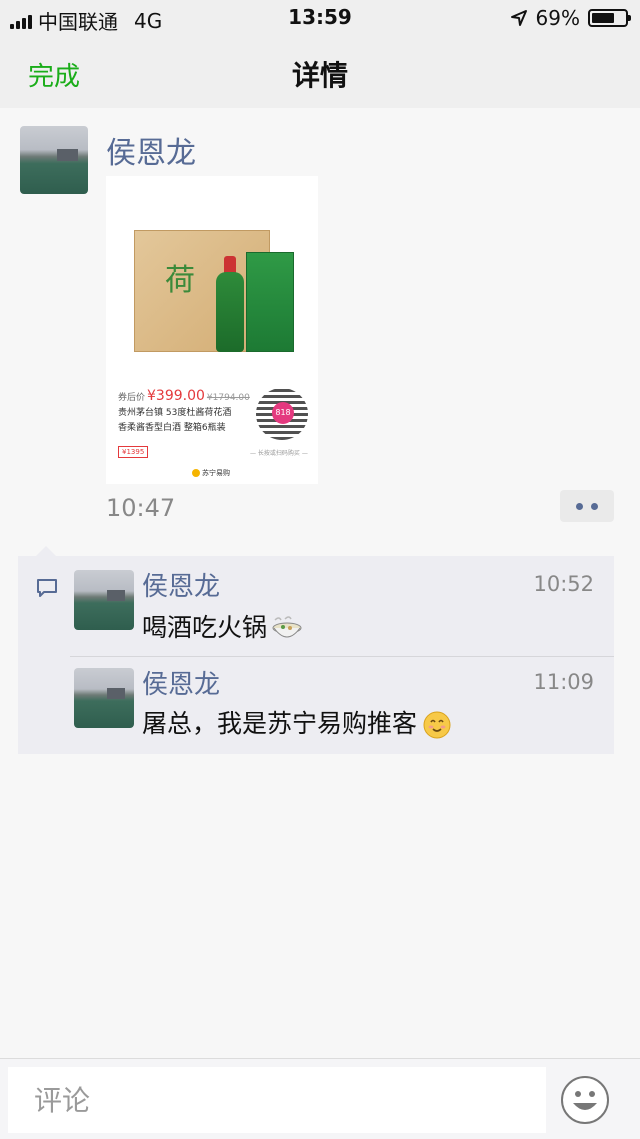 The width and height of the screenshot is (640, 1139). What do you see at coordinates (133, 452) in the screenshot?
I see `price-tag: ¥1395` at bounding box center [133, 452].